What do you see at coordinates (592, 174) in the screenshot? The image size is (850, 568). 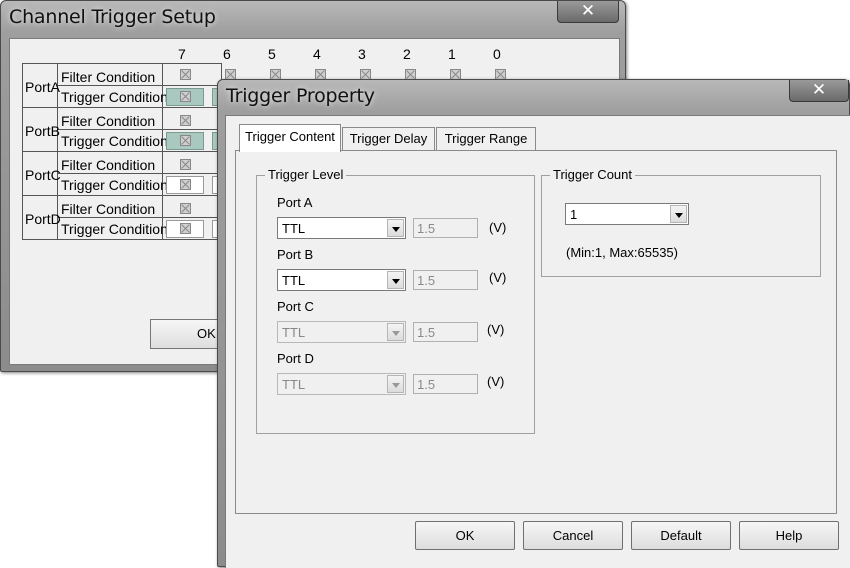 I see `trigger-count-title: Trigger Count` at bounding box center [592, 174].